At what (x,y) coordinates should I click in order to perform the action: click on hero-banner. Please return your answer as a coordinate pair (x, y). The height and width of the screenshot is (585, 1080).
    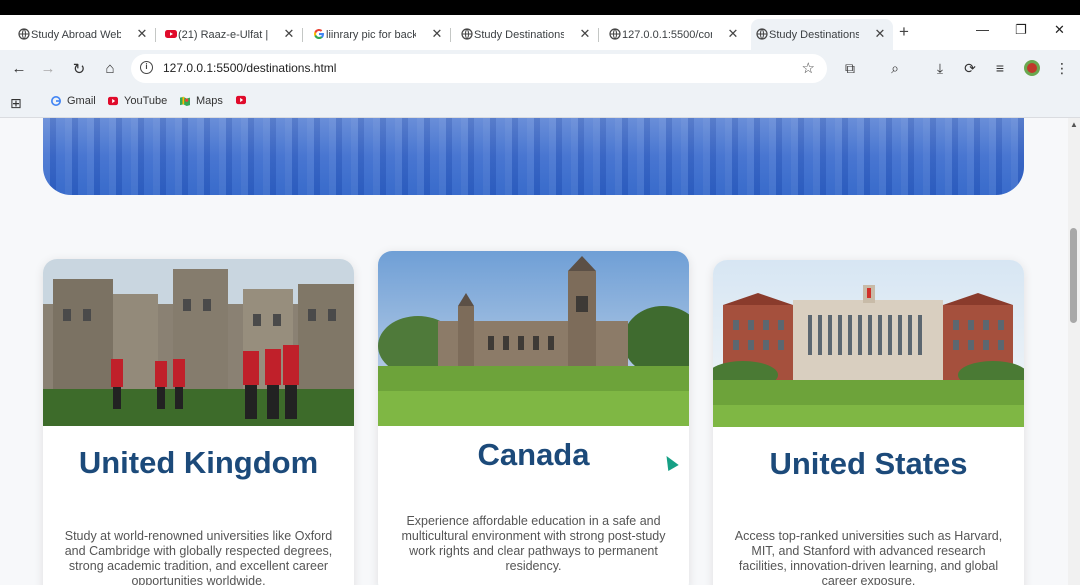
    Looking at the image, I should click on (533, 156).